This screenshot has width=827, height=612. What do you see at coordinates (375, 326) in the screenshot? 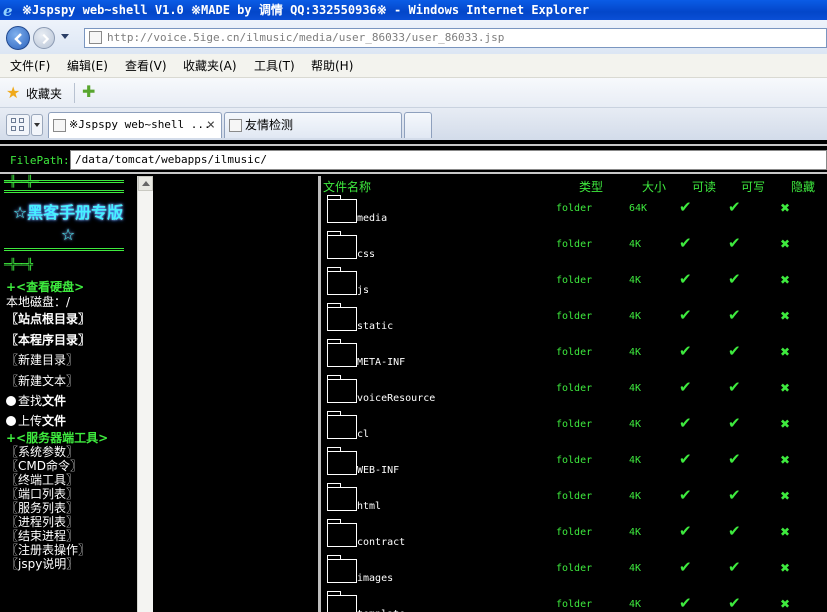
I see `file-name-link: static` at bounding box center [375, 326].